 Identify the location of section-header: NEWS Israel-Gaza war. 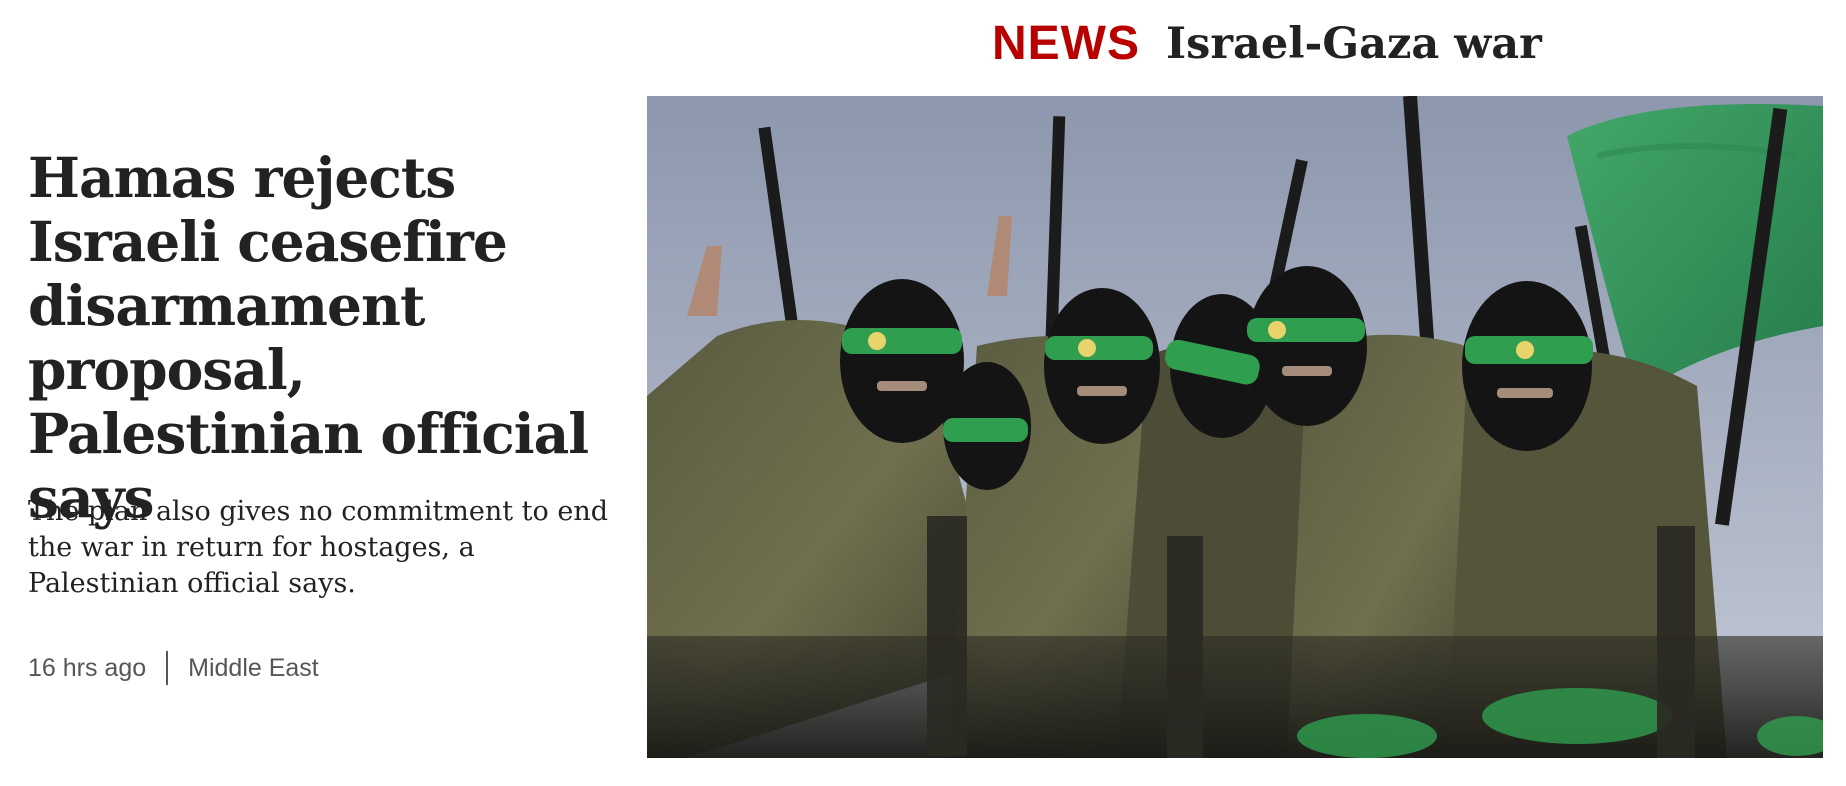
(923, 45).